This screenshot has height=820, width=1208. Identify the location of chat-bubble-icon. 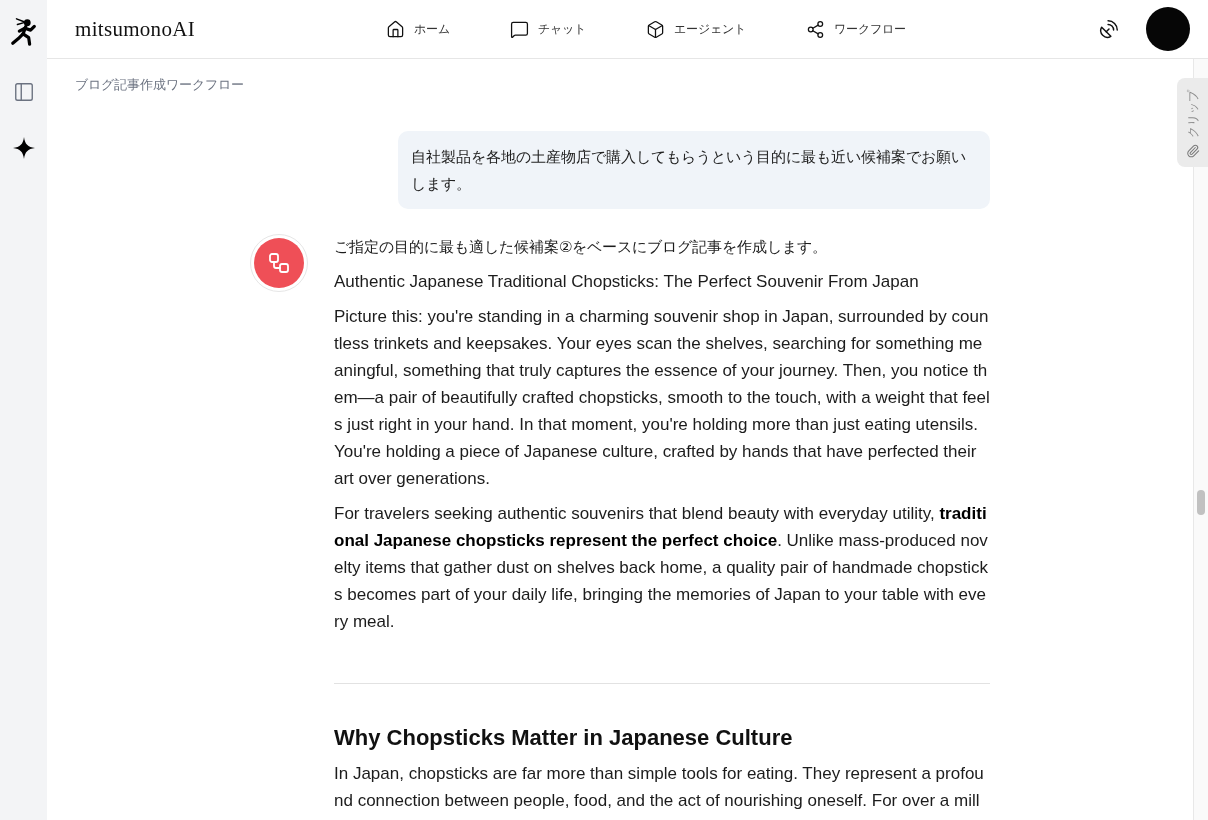
(520, 29).